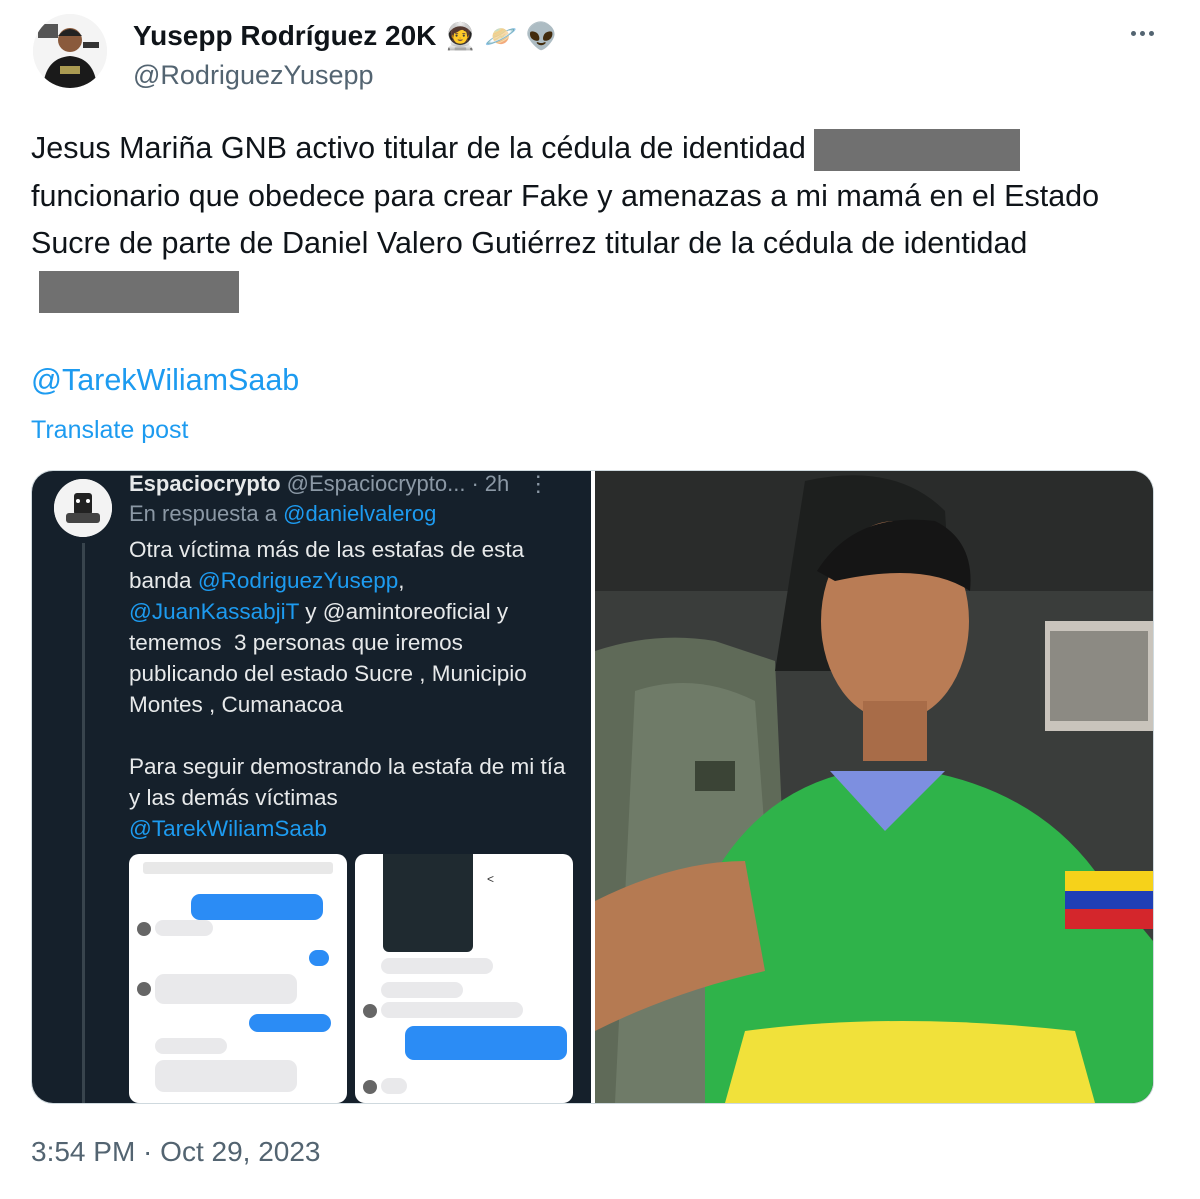  Describe the element at coordinates (165, 380) in the screenshot. I see `mention-link: @TarekWiliamSaab` at that location.